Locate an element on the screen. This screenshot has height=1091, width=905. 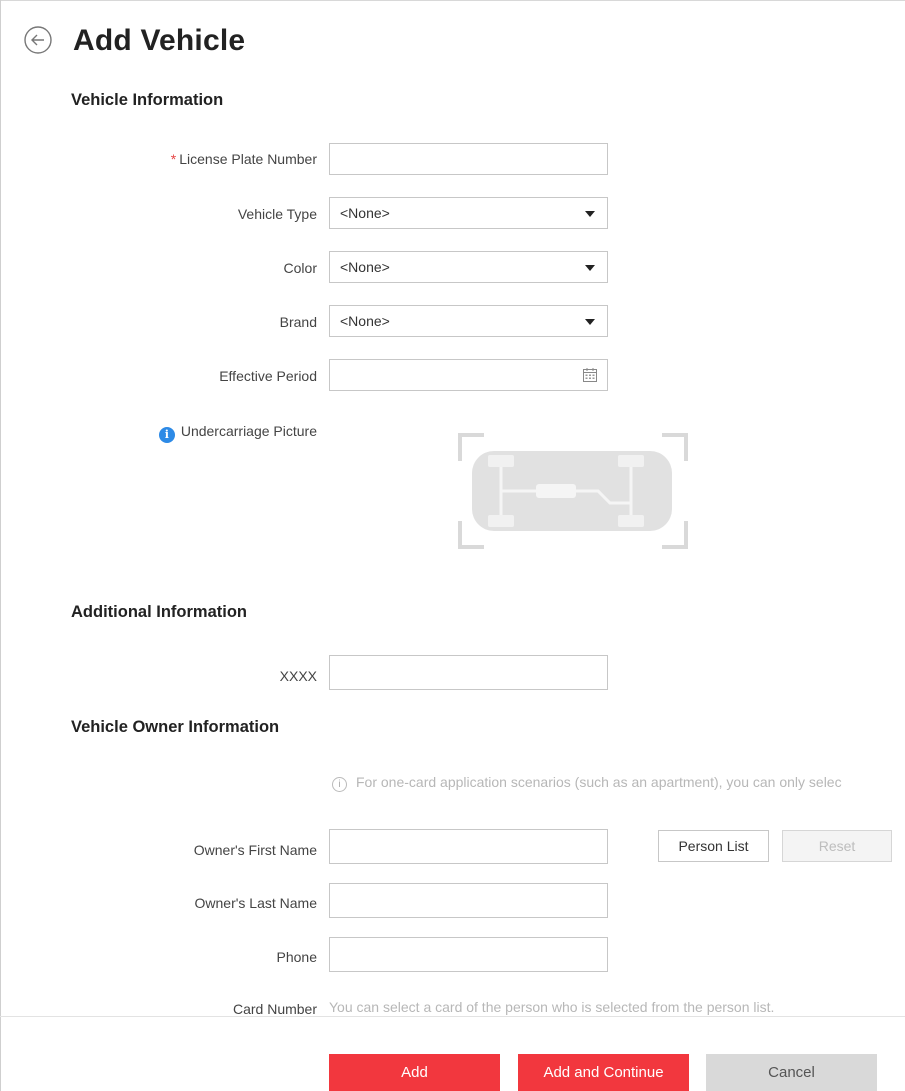
license-plate-input is located at coordinates (468, 159).